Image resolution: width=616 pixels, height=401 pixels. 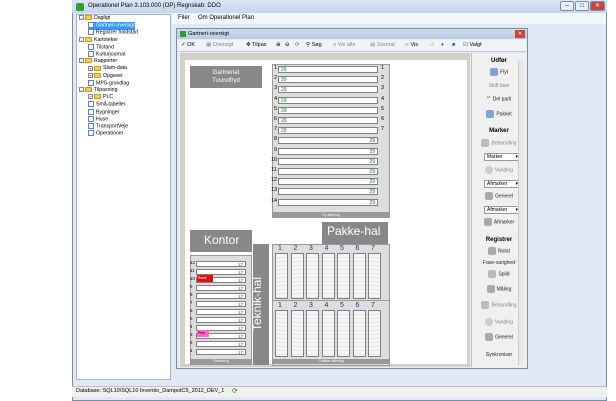 I want to click on refresh-status-icon: ⟳, so click(x=235, y=391).